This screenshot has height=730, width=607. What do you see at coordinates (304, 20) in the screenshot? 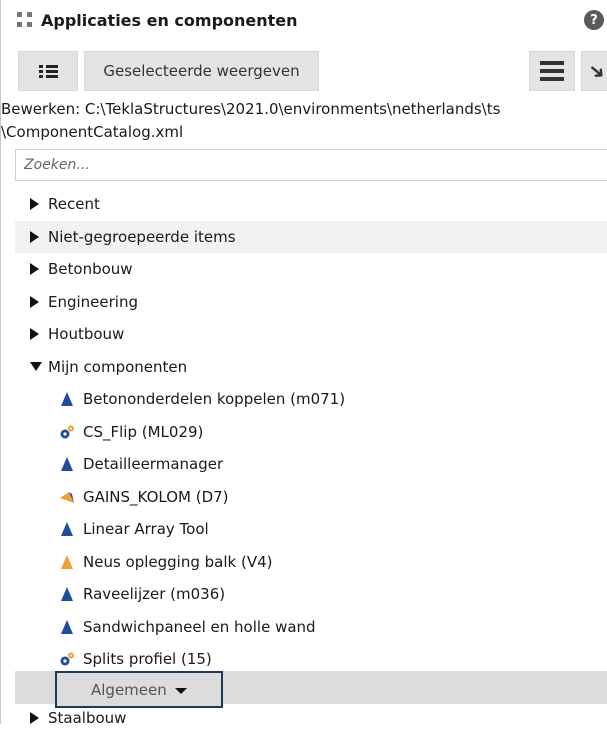
I see `panel-titlebar: Applicaties en componenten ?` at bounding box center [304, 20].